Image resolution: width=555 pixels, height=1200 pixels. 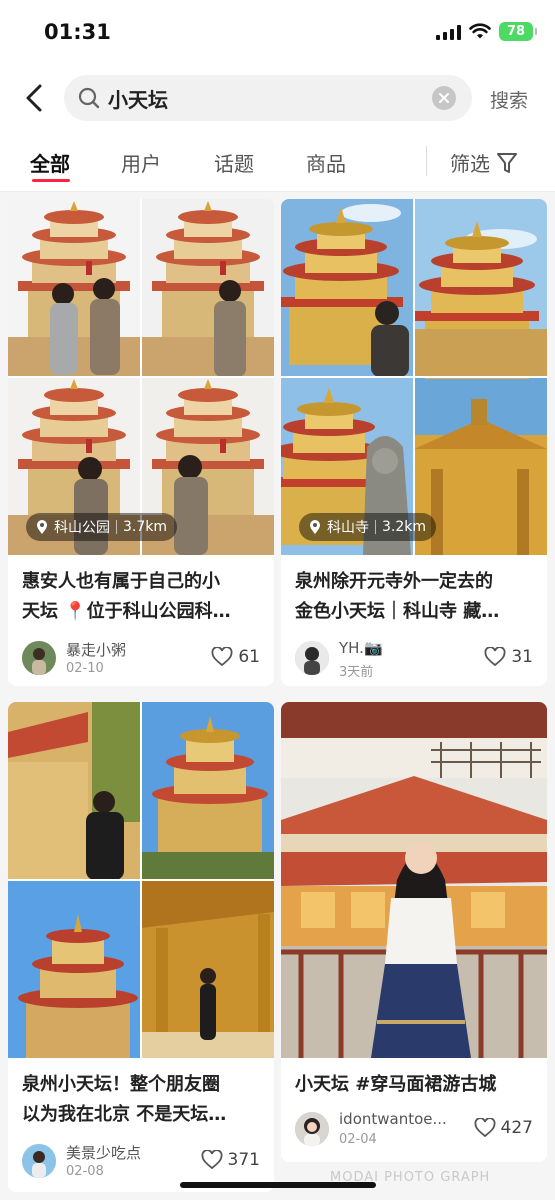 I want to click on card-footer: 美景少吃点 02-08 371, so click(x=141, y=1163).